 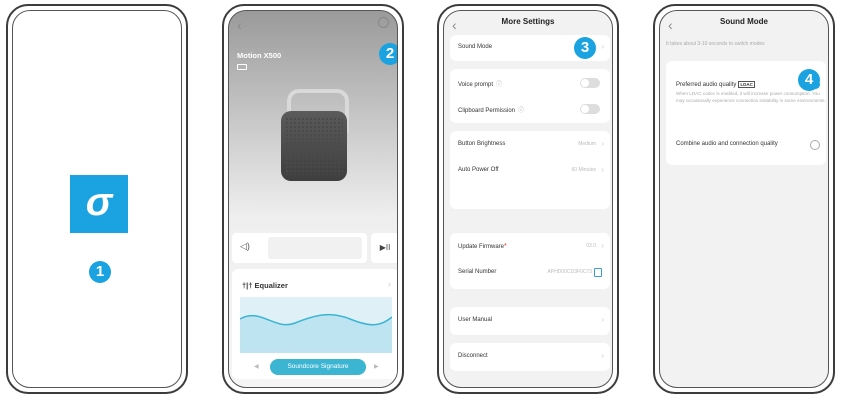 I want to click on row-label: Sound Mode, so click(x=475, y=47).